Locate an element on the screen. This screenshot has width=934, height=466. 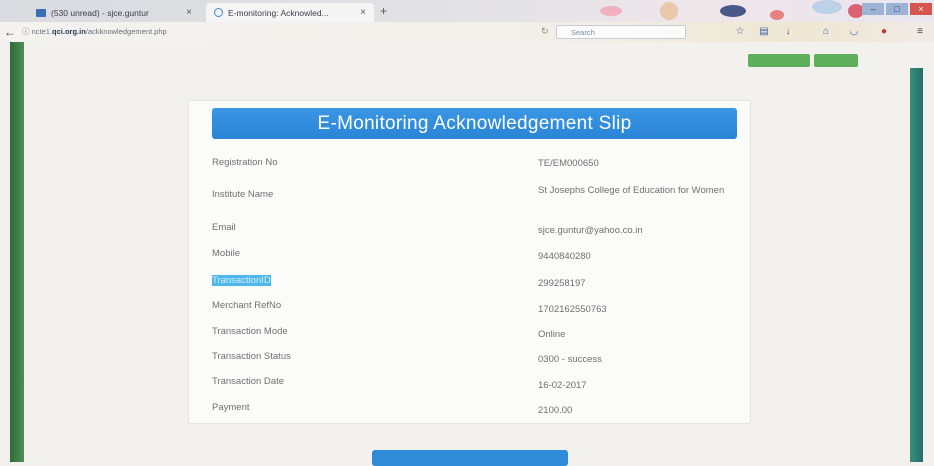
addon-icon: ● is located at coordinates (884, 32).